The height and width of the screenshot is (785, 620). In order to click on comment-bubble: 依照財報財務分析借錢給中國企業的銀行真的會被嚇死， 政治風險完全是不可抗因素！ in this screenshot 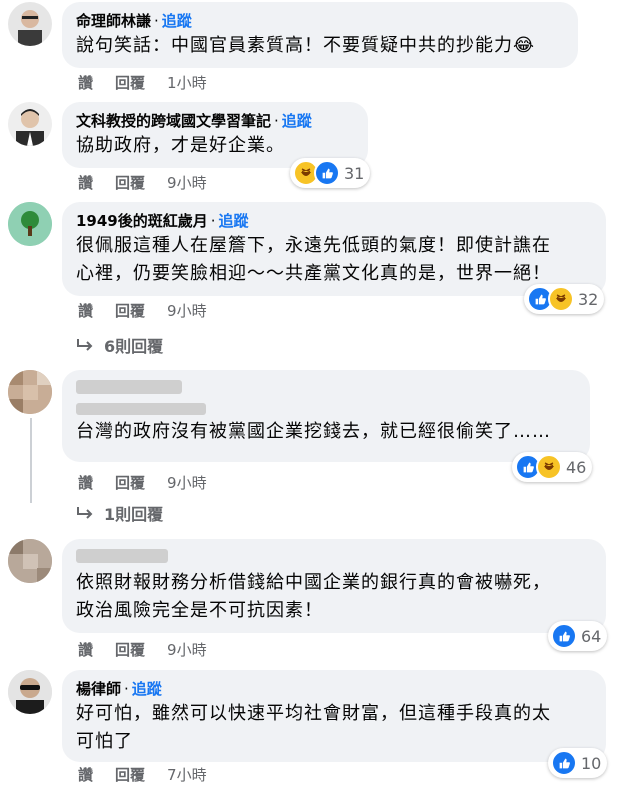, I will do `click(334, 586)`.